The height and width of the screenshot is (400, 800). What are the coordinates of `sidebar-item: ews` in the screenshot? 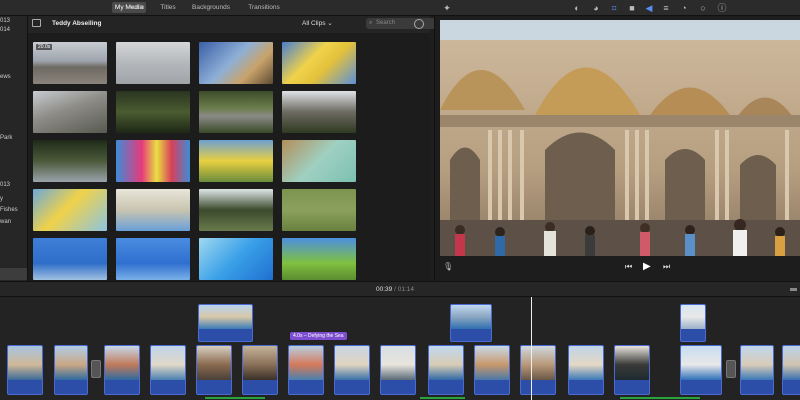 It's located at (5, 77).